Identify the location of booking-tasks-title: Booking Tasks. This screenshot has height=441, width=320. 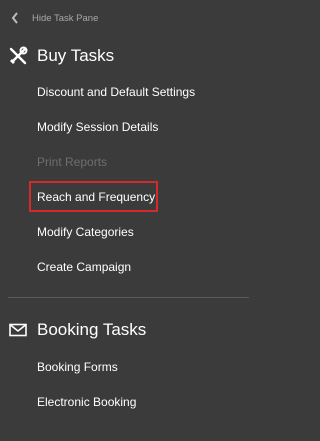
(92, 329).